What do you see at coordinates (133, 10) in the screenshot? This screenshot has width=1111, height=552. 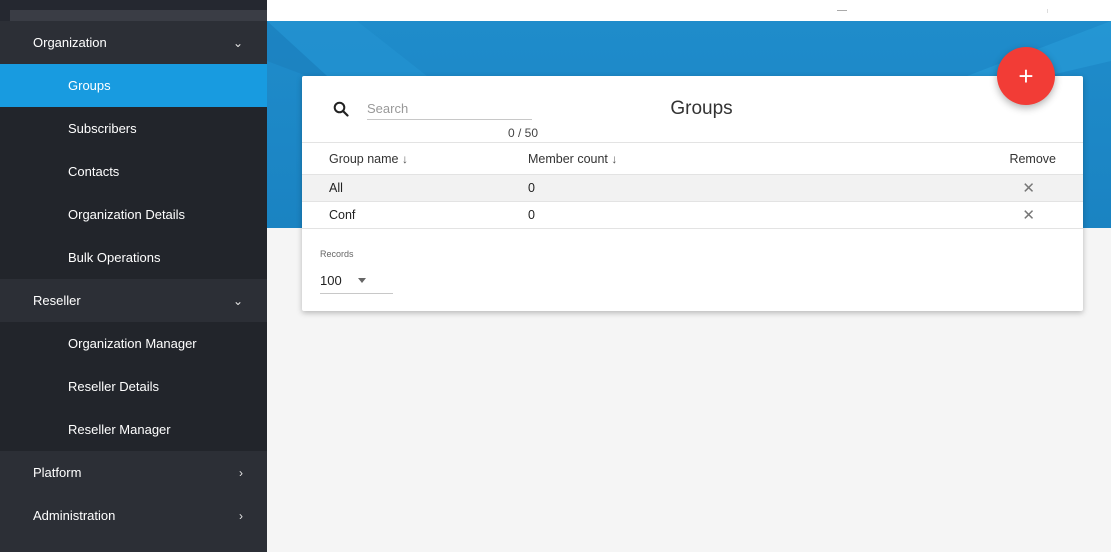 I see `sidebar-top-strip` at bounding box center [133, 10].